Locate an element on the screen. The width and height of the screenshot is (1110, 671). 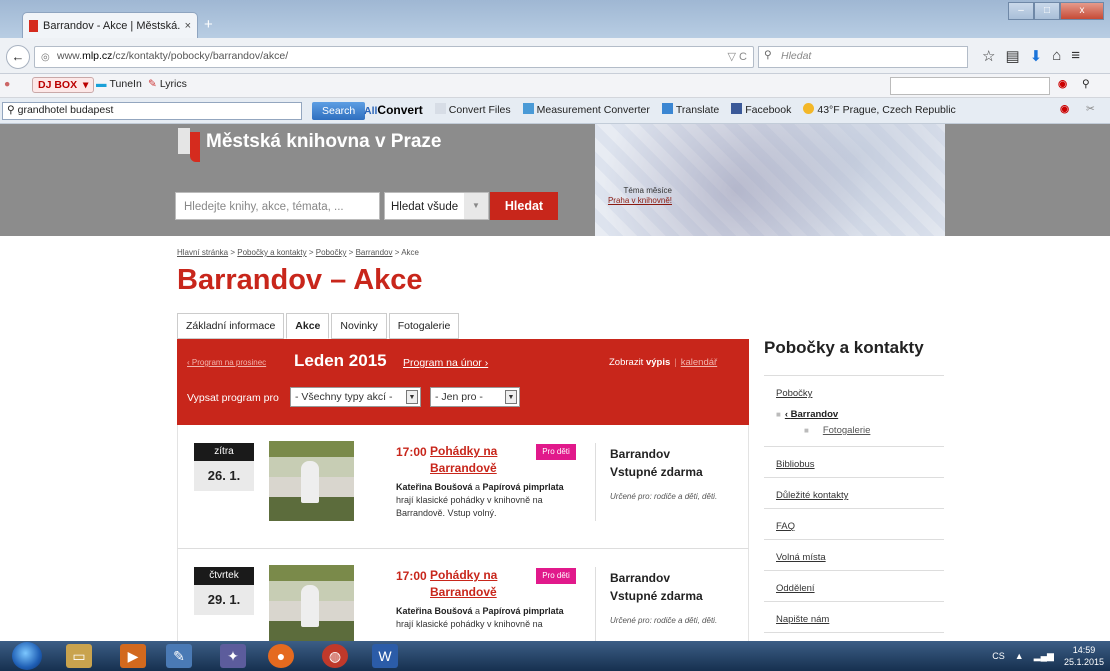
site-search-button: Hledat is located at coordinates (524, 206).